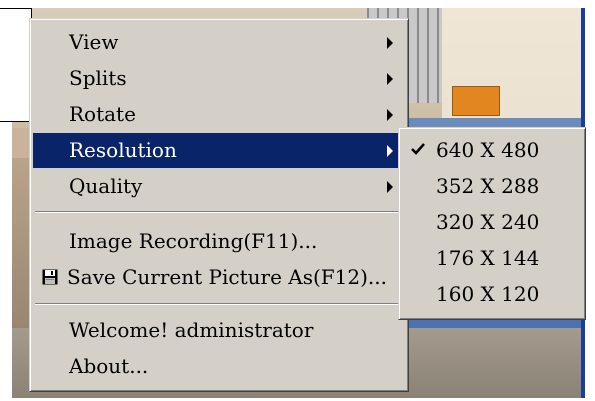  I want to click on resolution-label: 176 X 144, so click(488, 258).